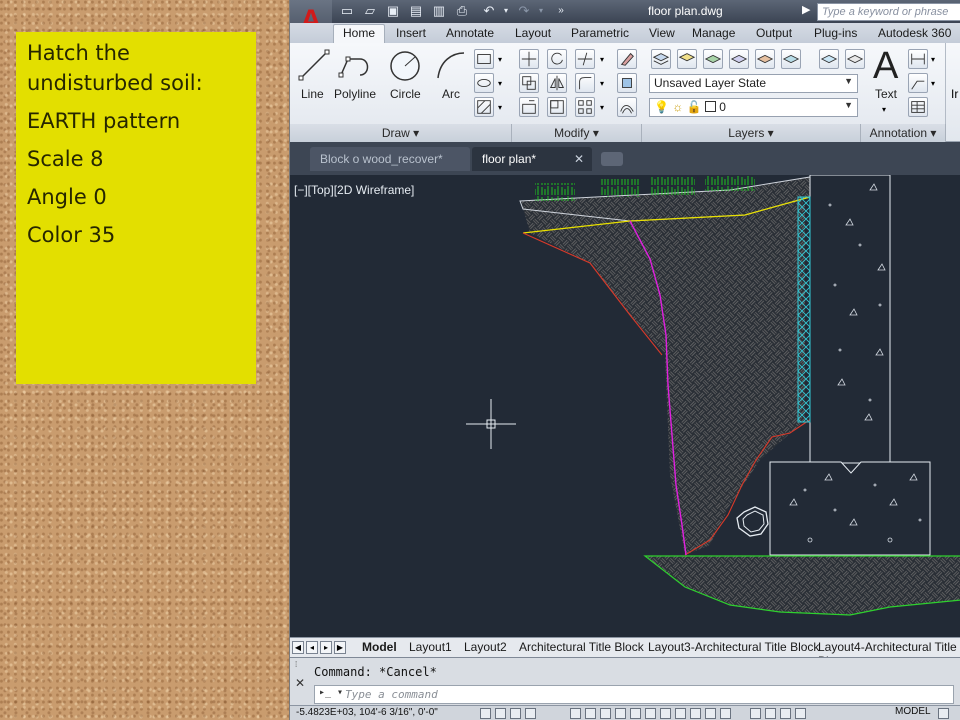 This screenshot has height=720, width=960. What do you see at coordinates (943, 713) in the screenshot?
I see `status-settings-icon` at bounding box center [943, 713].